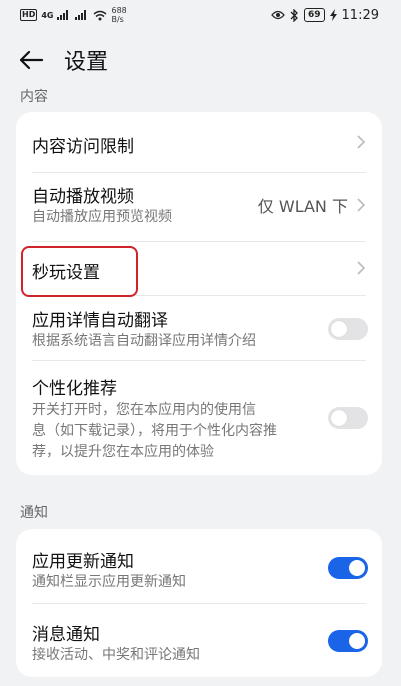 The image size is (401, 686). What do you see at coordinates (117, 19) in the screenshot?
I see `net-speed-unit: B/s` at bounding box center [117, 19].